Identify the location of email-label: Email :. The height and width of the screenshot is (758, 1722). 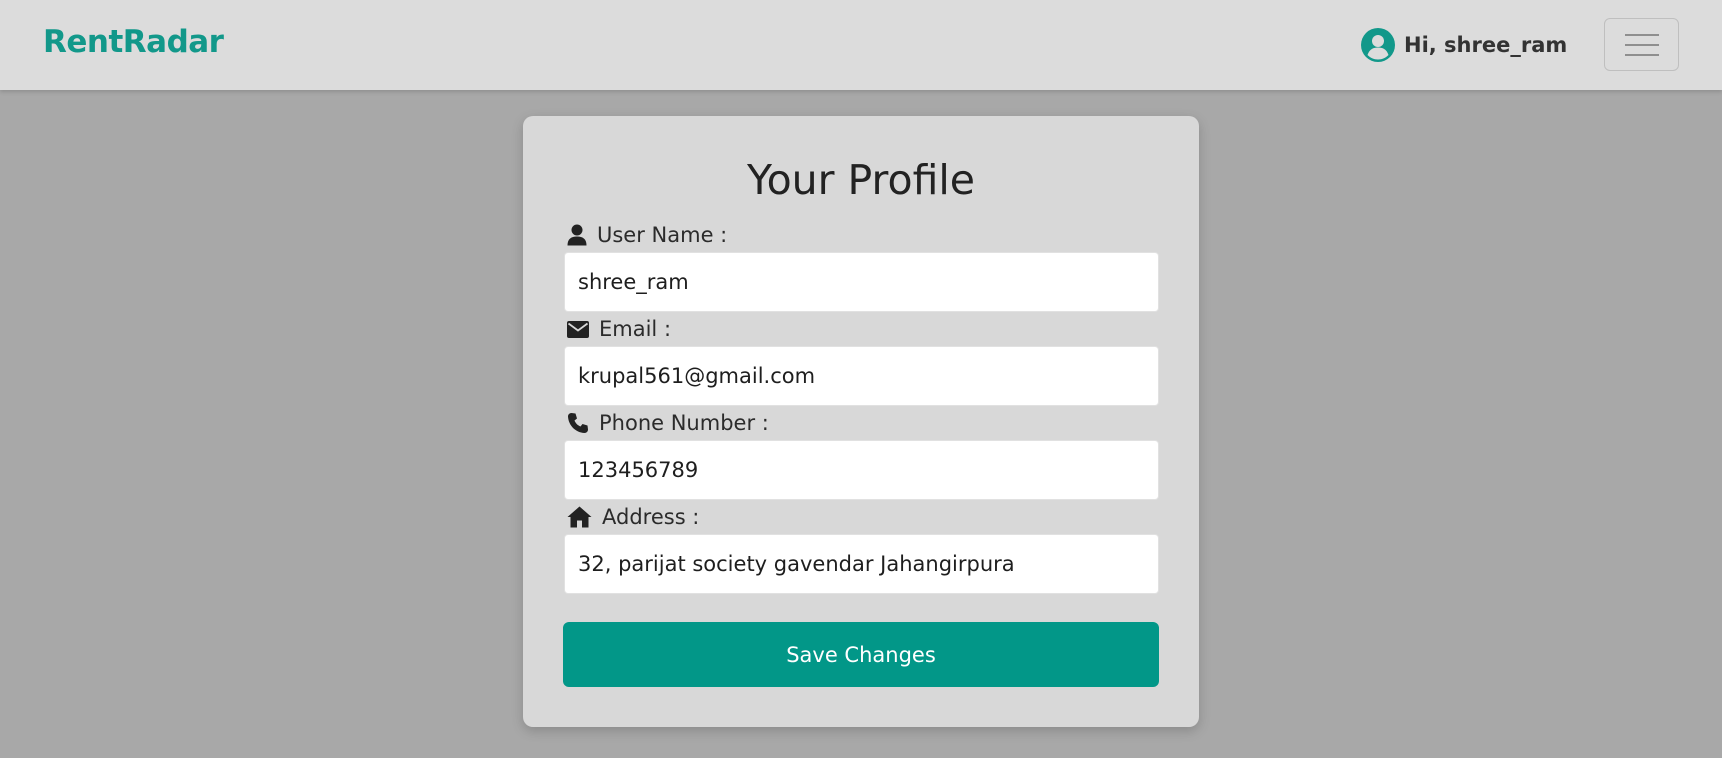
(619, 329).